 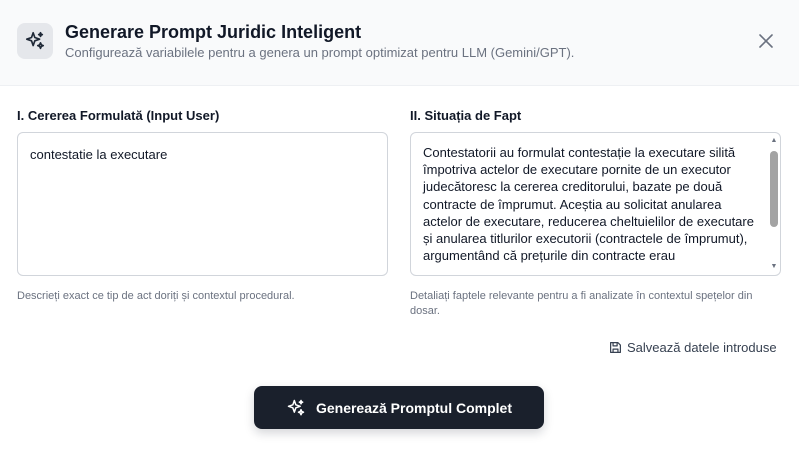 I want to click on scroll-up-arrow-icon: ▲, so click(x=774, y=141).